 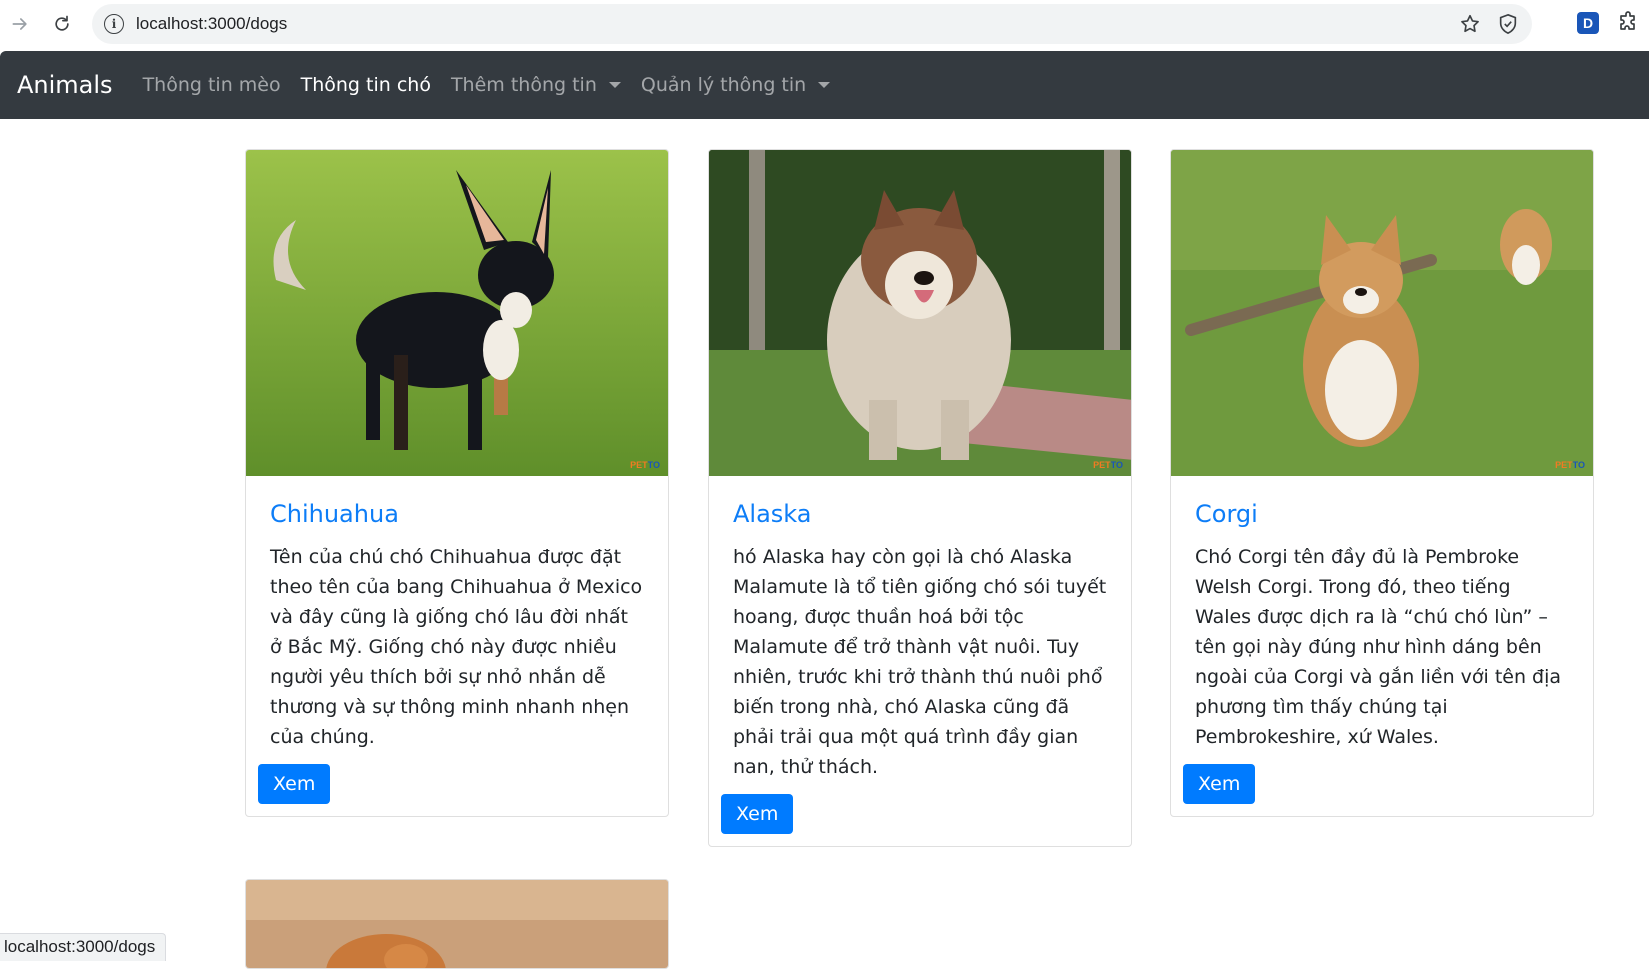 I want to click on nav-link-cats: Thông tin mèo, so click(x=212, y=85).